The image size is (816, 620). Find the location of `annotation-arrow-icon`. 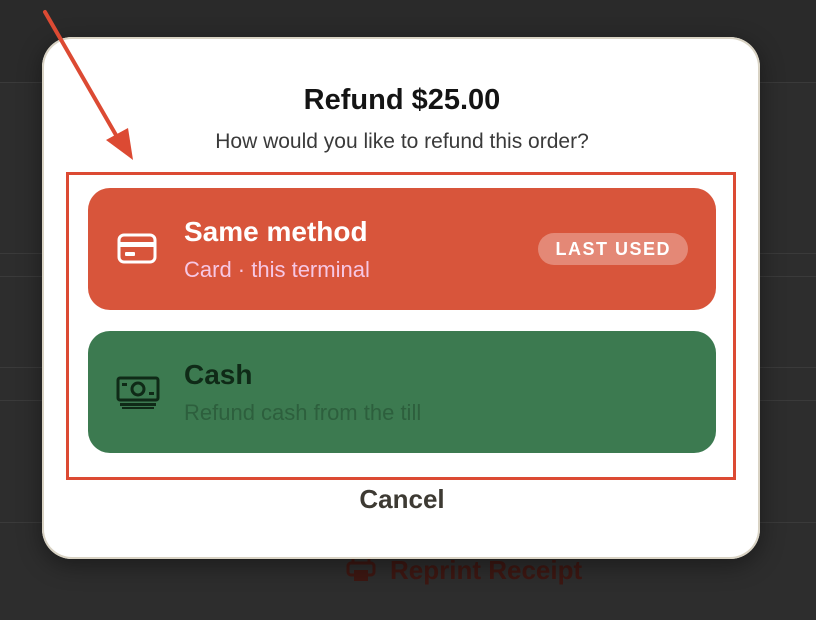

annotation-arrow-icon is located at coordinates (88, 85).